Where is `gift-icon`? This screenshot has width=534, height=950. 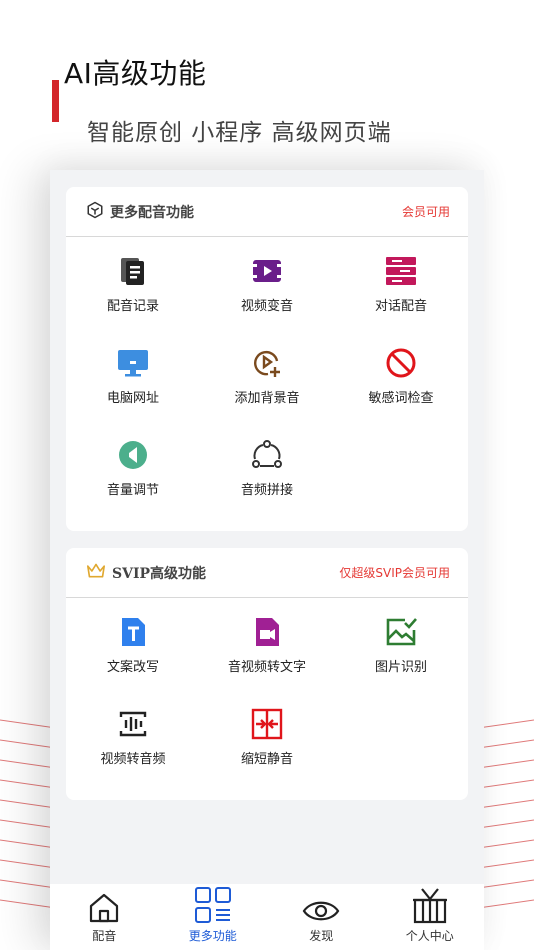 gift-icon is located at coordinates (430, 905).